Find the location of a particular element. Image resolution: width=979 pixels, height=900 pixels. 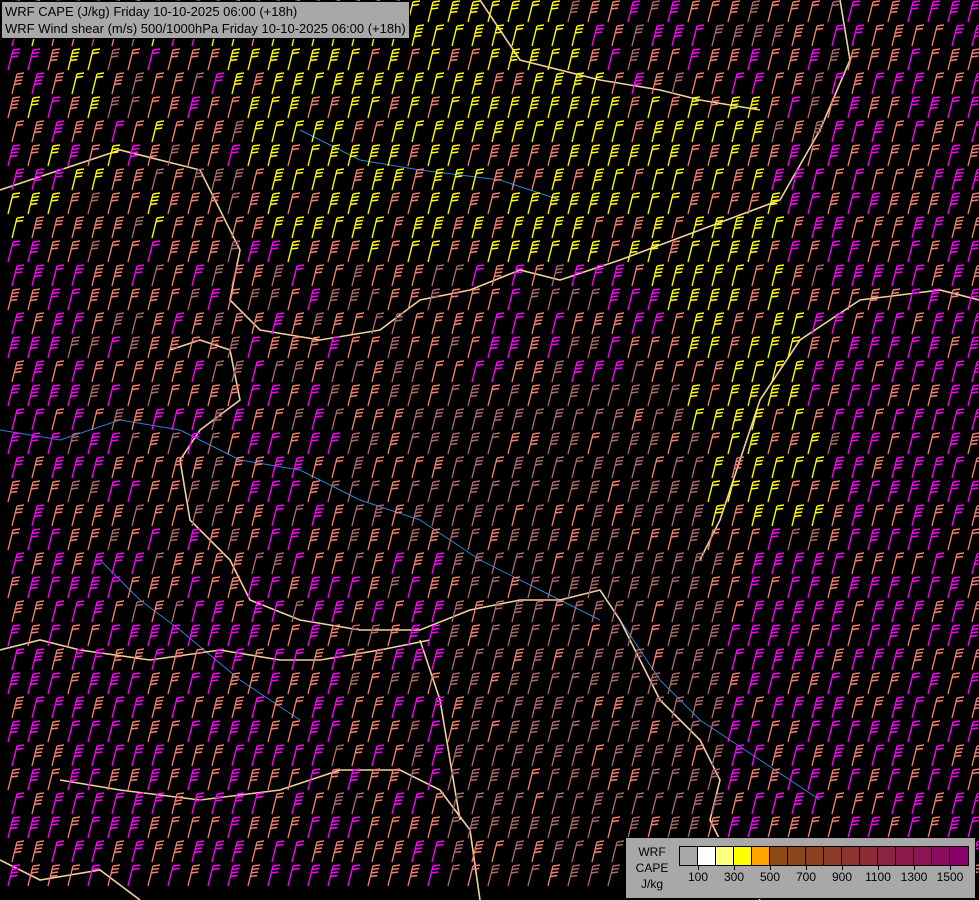

country-border is located at coordinates (620, 55).